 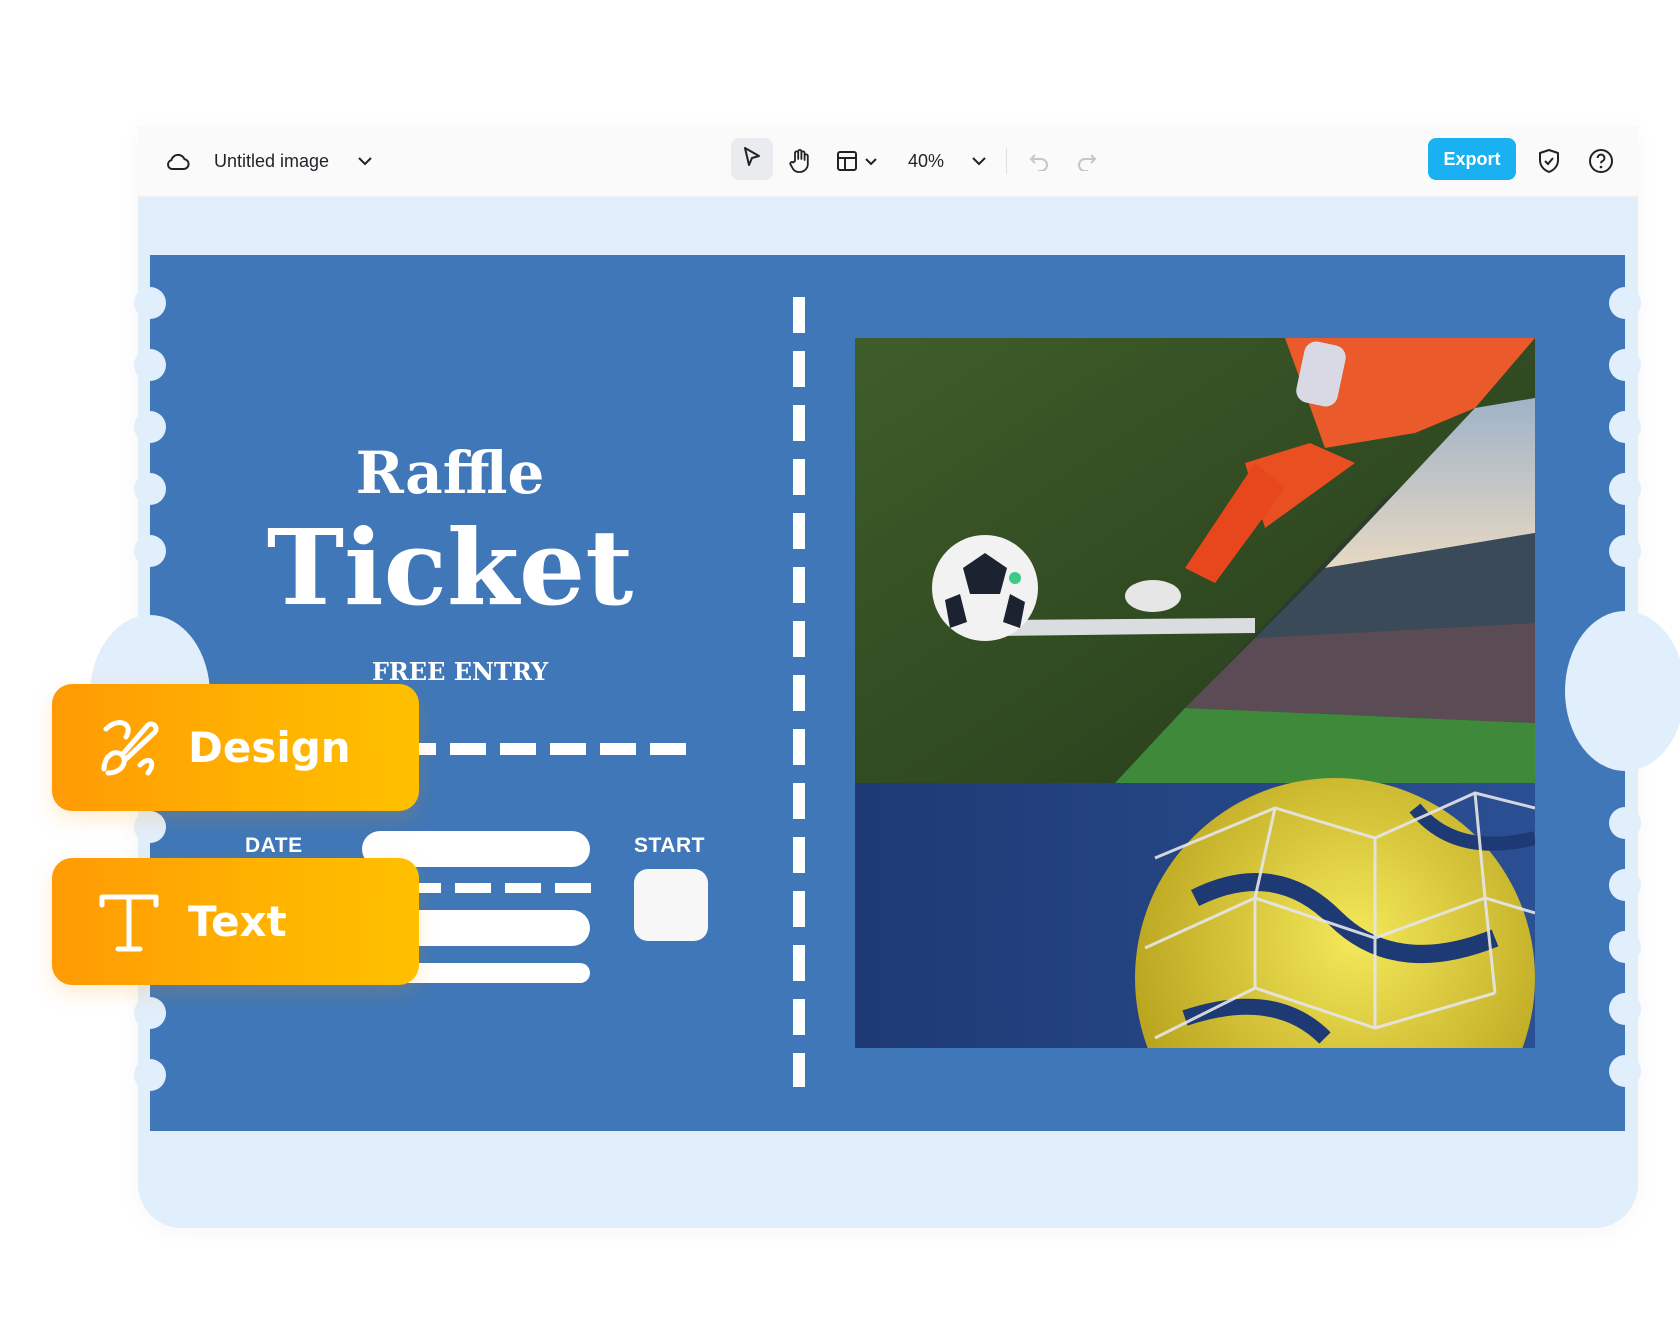 I want to click on design-chip: Design, so click(x=235, y=747).